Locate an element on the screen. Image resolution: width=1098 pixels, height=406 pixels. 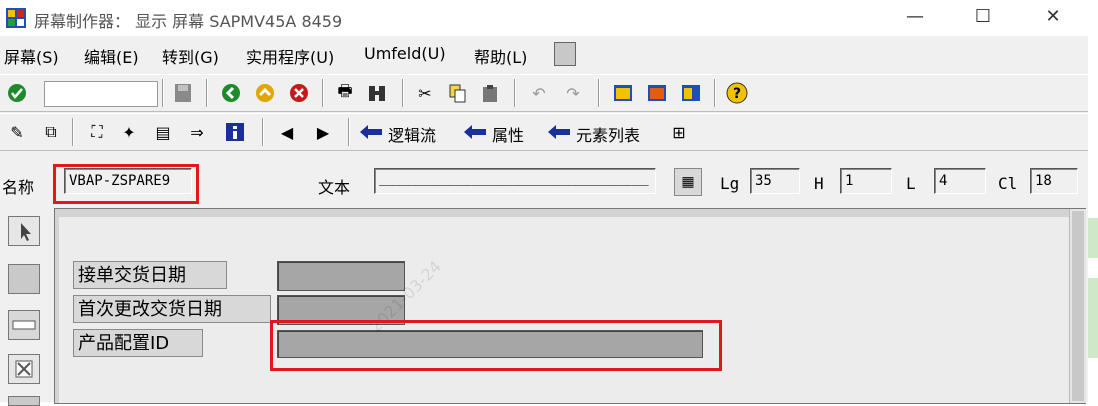
name-highlight-box is located at coordinates (126, 184).